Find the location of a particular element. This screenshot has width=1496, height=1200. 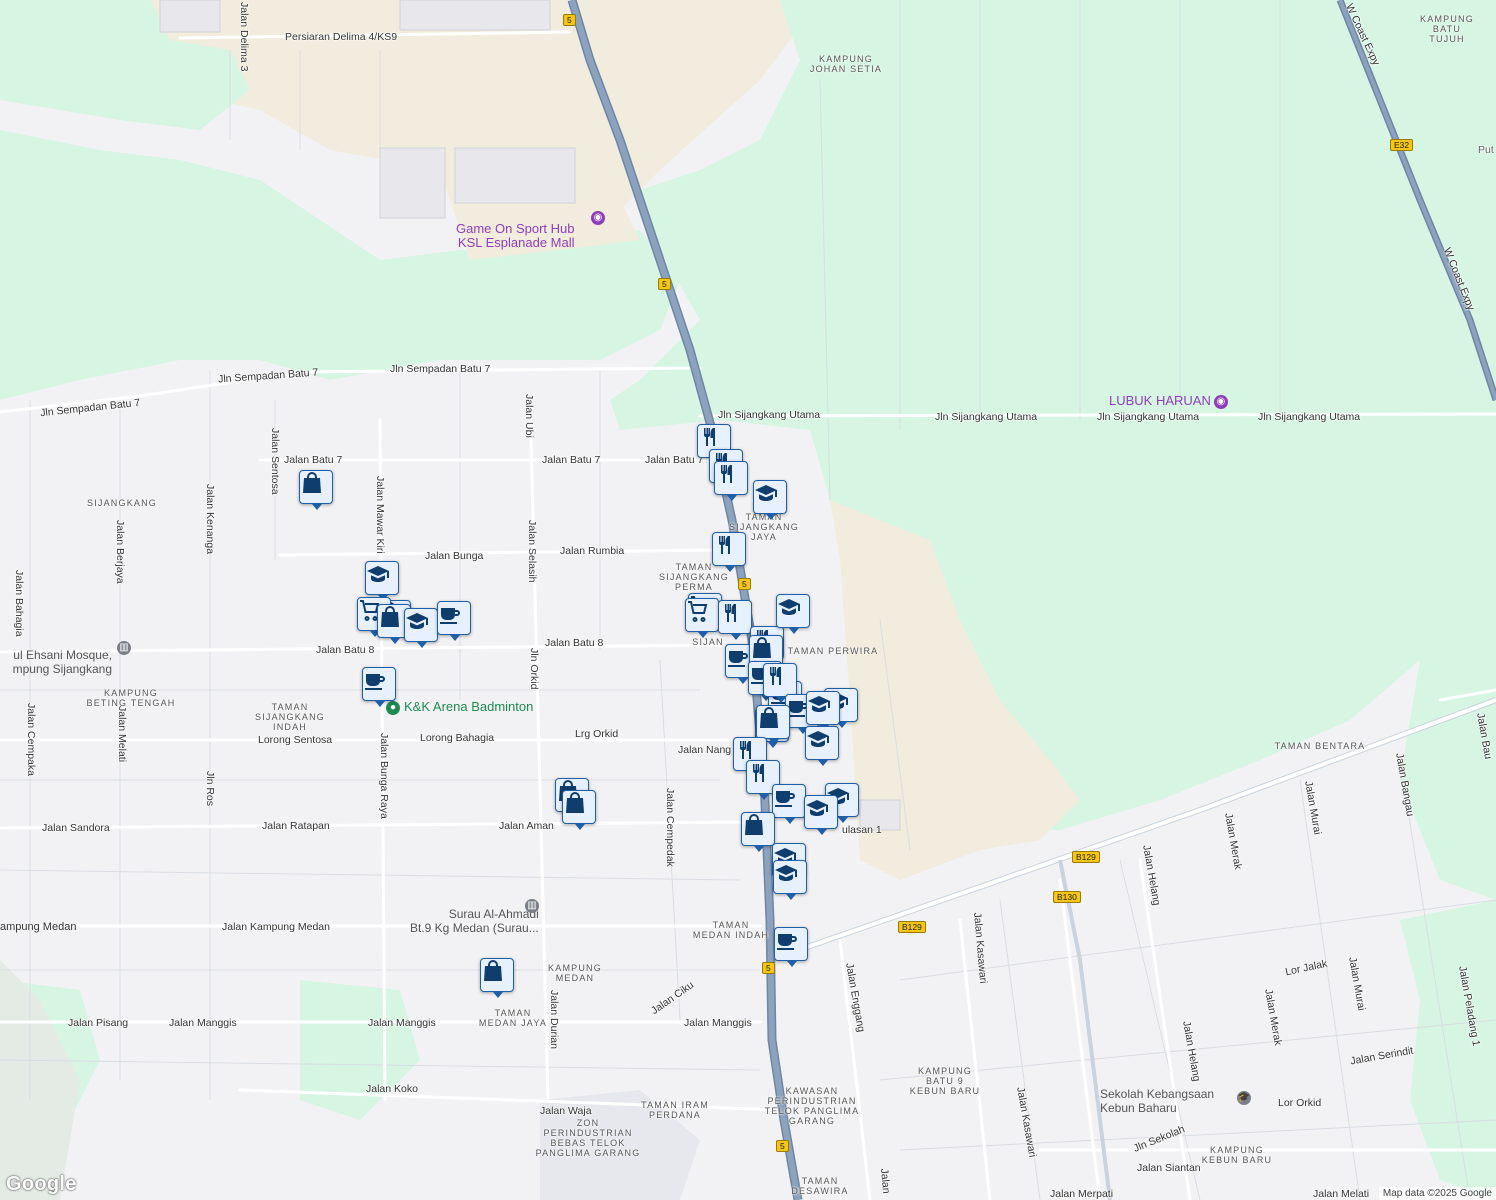

road-label: Jalan Selasih is located at coordinates (532, 551).